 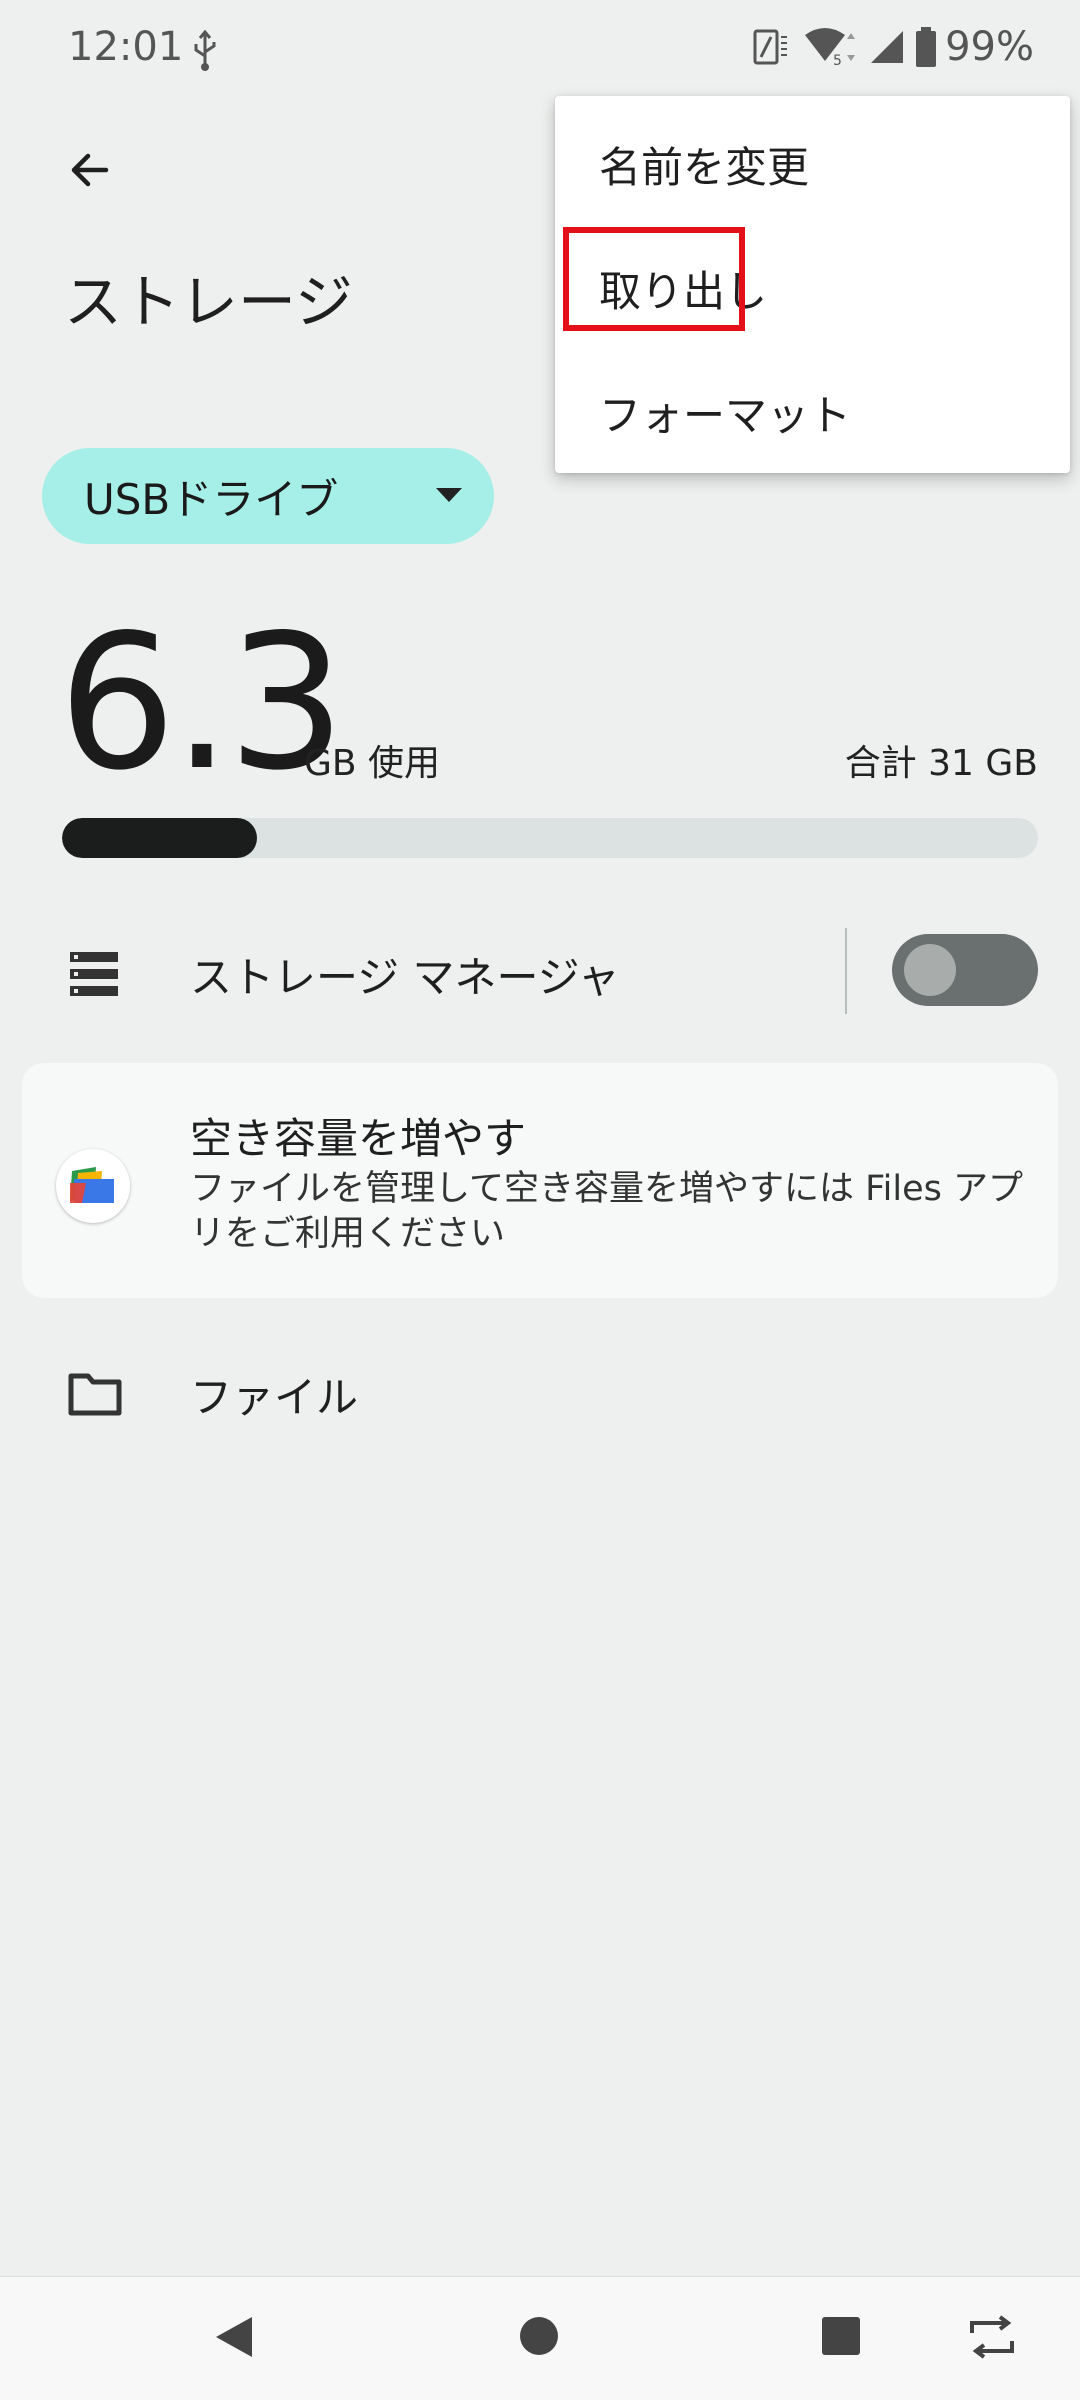 I want to click on storage-usage-bar, so click(x=550, y=838).